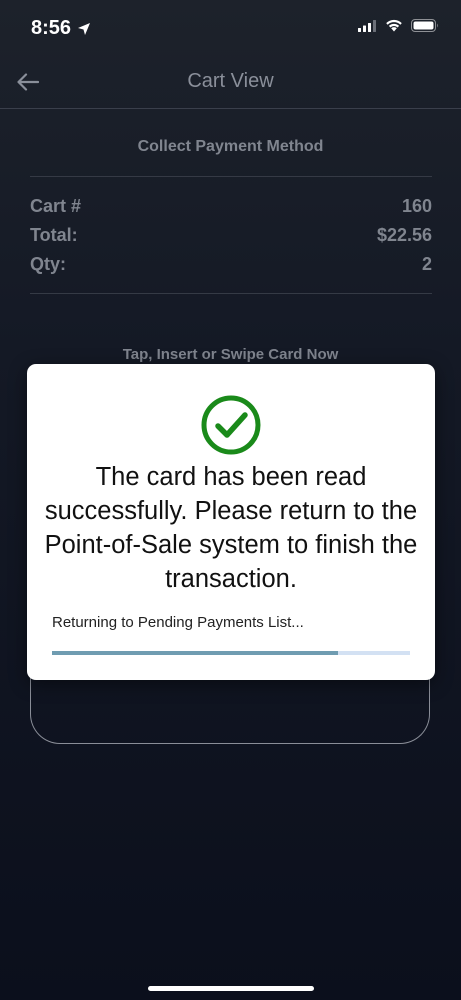 Image resolution: width=461 pixels, height=1000 pixels. What do you see at coordinates (231, 264) in the screenshot?
I see `cart-qty-row: Qty: 2` at bounding box center [231, 264].